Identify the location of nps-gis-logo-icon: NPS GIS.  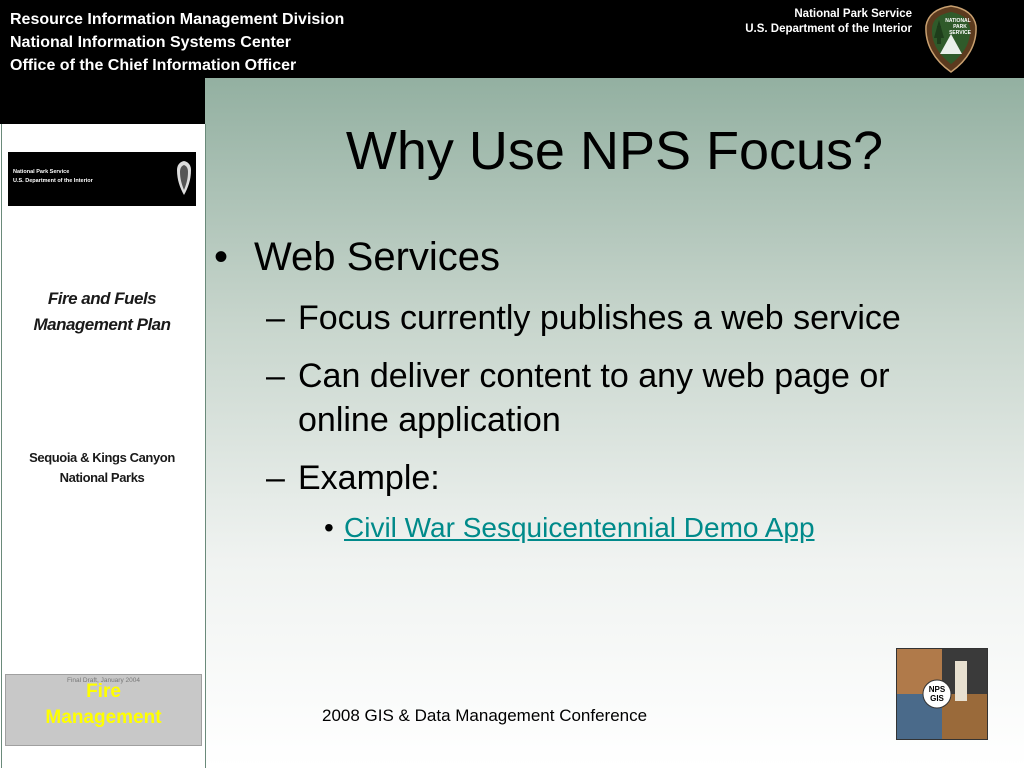
(942, 694).